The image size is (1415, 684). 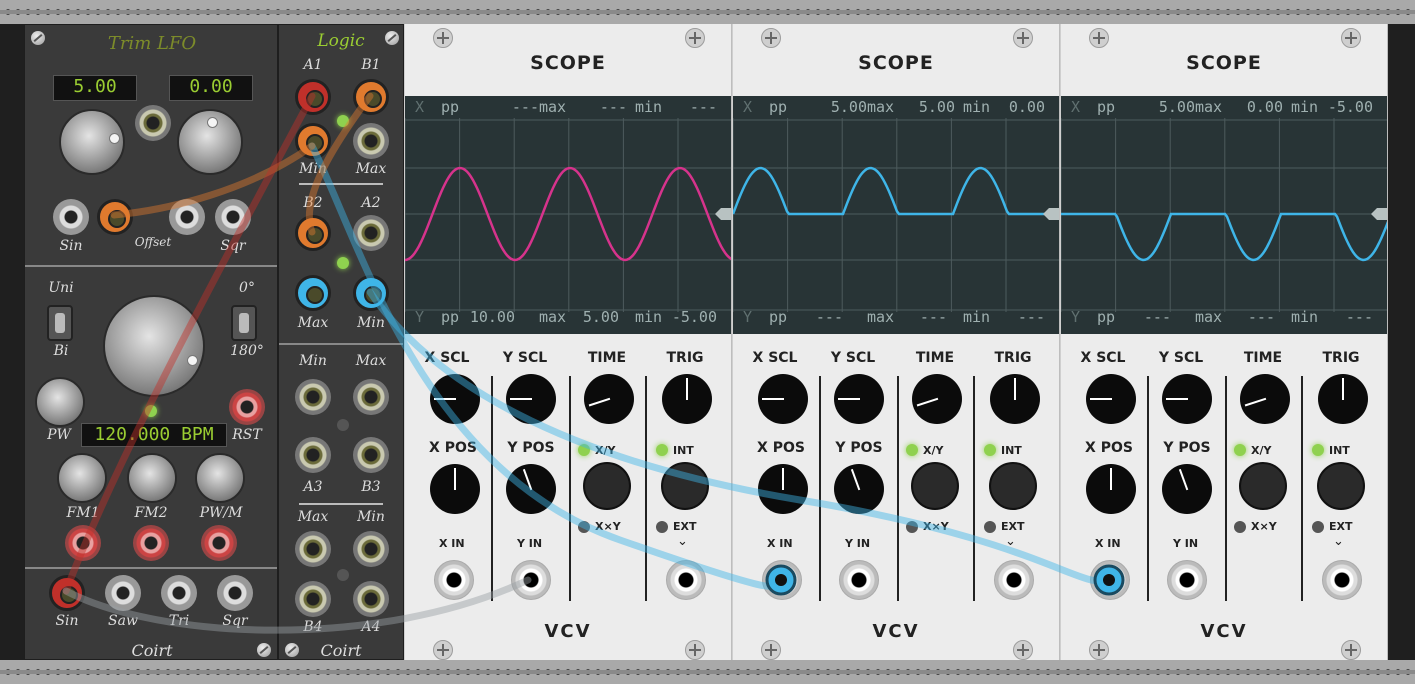 I want to click on offset-output-jack, so click(x=187, y=217).